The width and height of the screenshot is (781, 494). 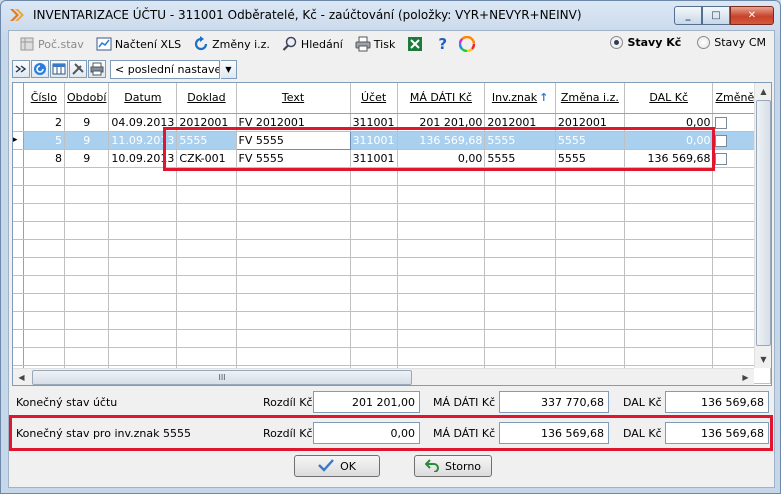 I want to click on maximize-button: □, so click(x=716, y=15).